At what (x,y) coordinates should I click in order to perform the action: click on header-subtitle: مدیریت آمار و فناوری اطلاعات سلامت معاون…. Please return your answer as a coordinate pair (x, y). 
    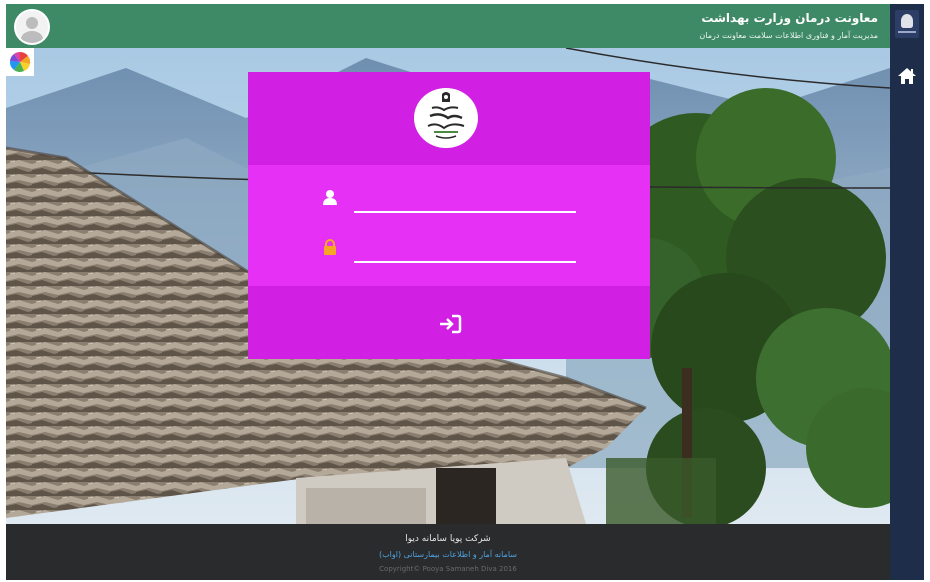
    Looking at the image, I should click on (788, 35).